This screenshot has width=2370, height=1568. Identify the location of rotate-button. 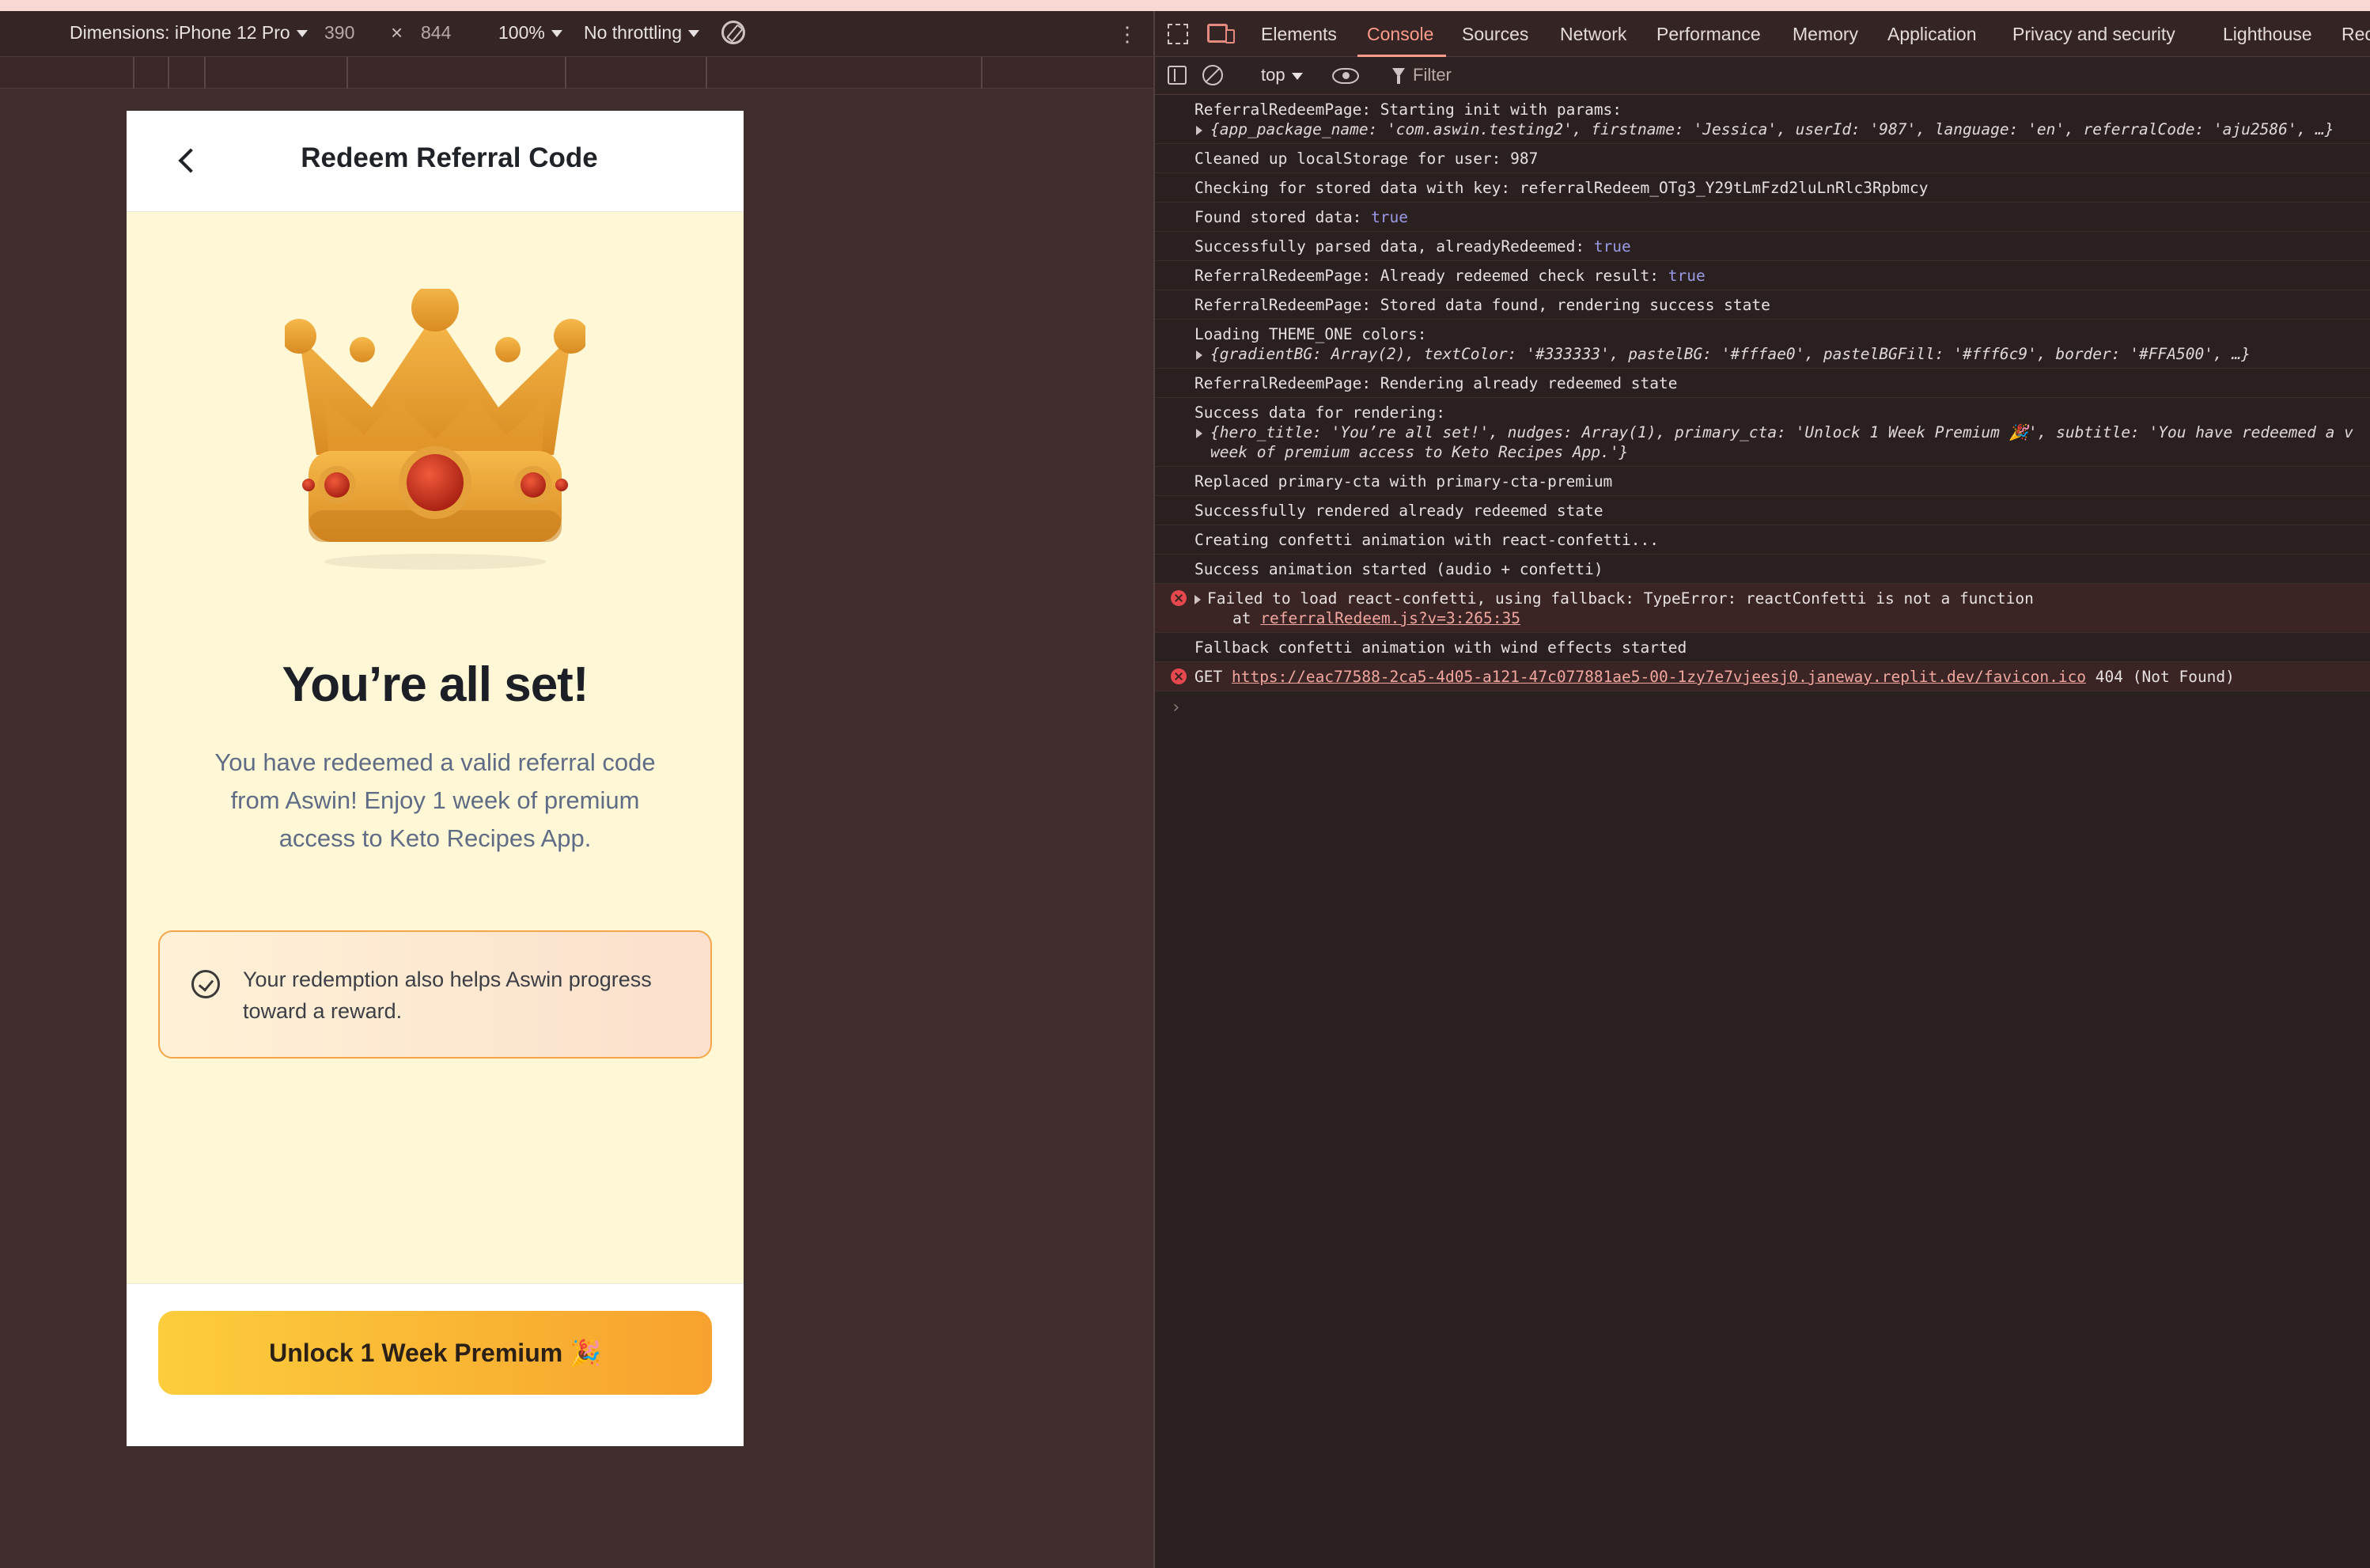
(733, 32).